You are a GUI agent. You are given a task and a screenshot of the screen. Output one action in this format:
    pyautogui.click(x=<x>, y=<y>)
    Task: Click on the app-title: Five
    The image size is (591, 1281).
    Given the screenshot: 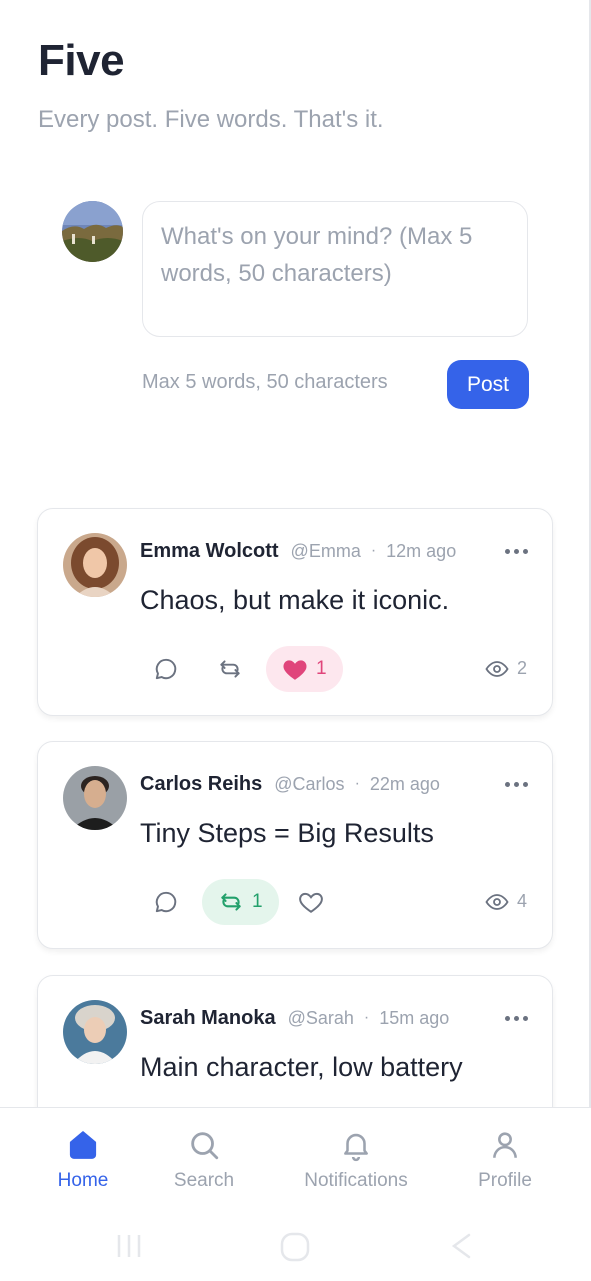 What is the action you would take?
    pyautogui.click(x=81, y=60)
    